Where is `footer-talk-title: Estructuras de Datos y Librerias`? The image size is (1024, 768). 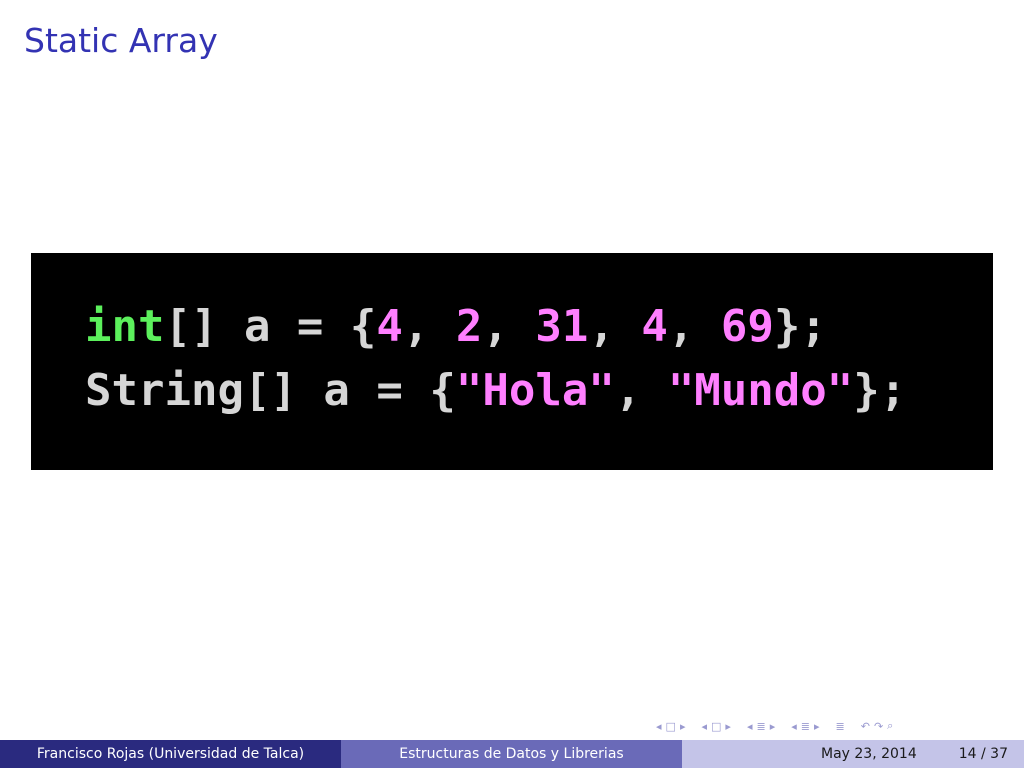
footer-talk-title: Estructuras de Datos y Librerias is located at coordinates (511, 754).